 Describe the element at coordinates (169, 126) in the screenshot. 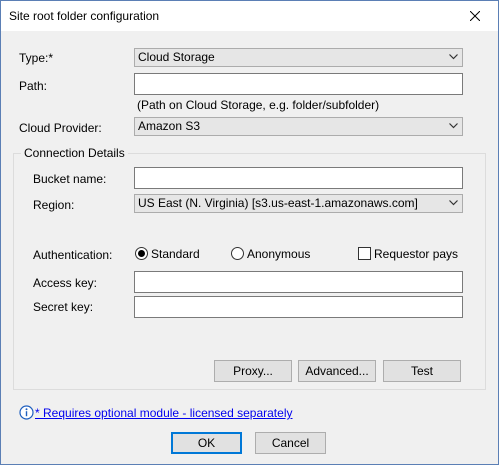

I see `cloud-provider-selected-value: Amazon S3` at that location.